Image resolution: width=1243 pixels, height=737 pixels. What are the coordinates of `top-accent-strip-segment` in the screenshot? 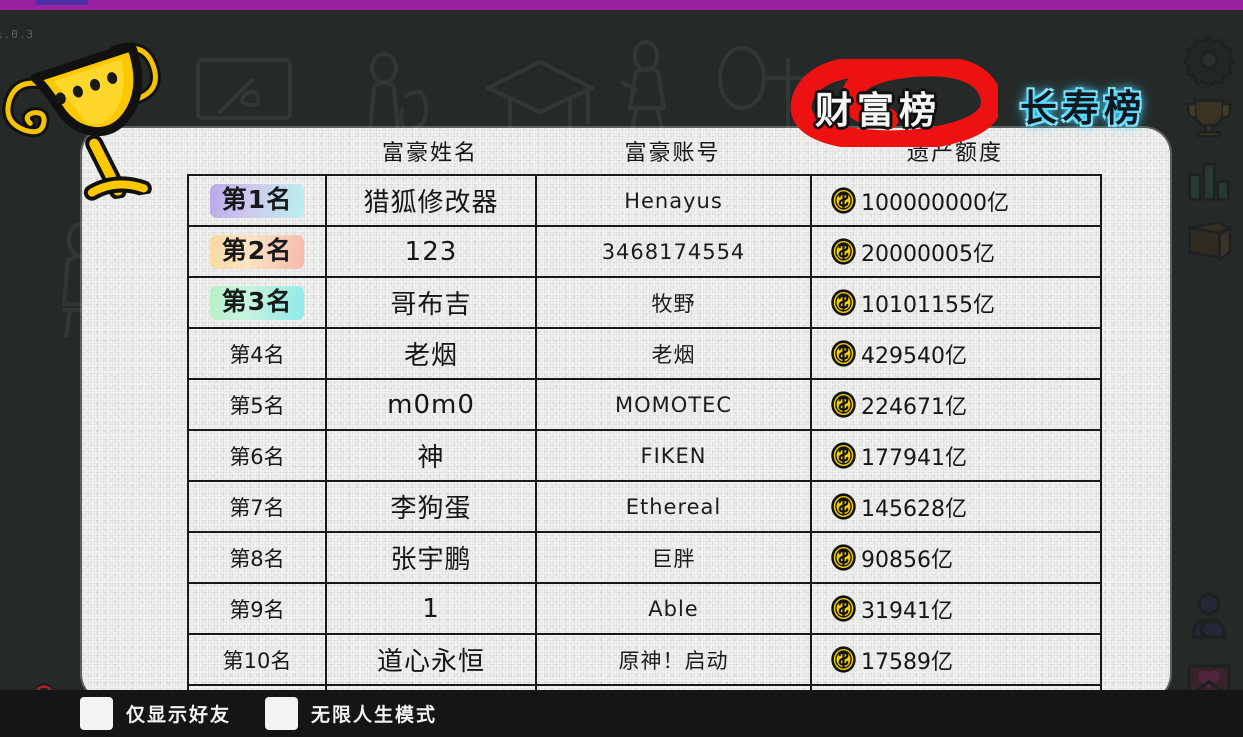 It's located at (62, 2).